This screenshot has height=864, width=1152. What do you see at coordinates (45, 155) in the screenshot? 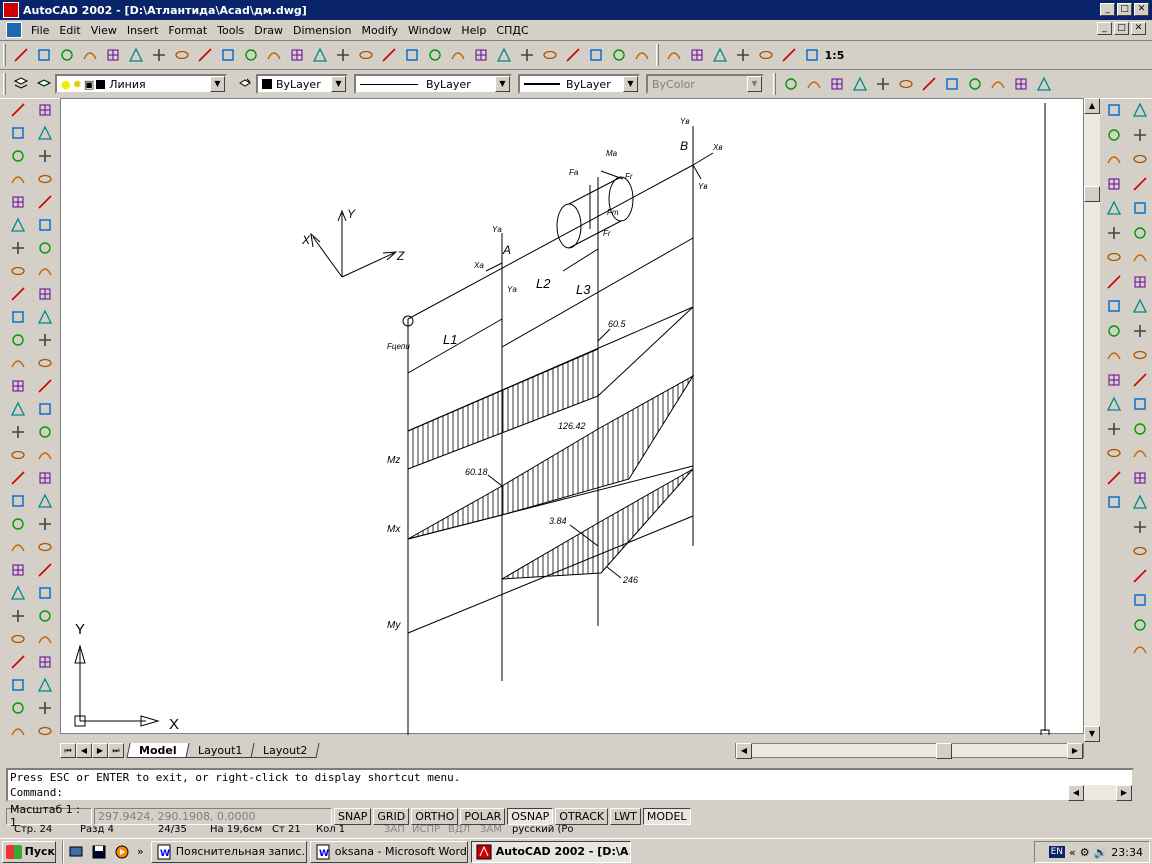
I see `mirror-icon` at bounding box center [45, 155].